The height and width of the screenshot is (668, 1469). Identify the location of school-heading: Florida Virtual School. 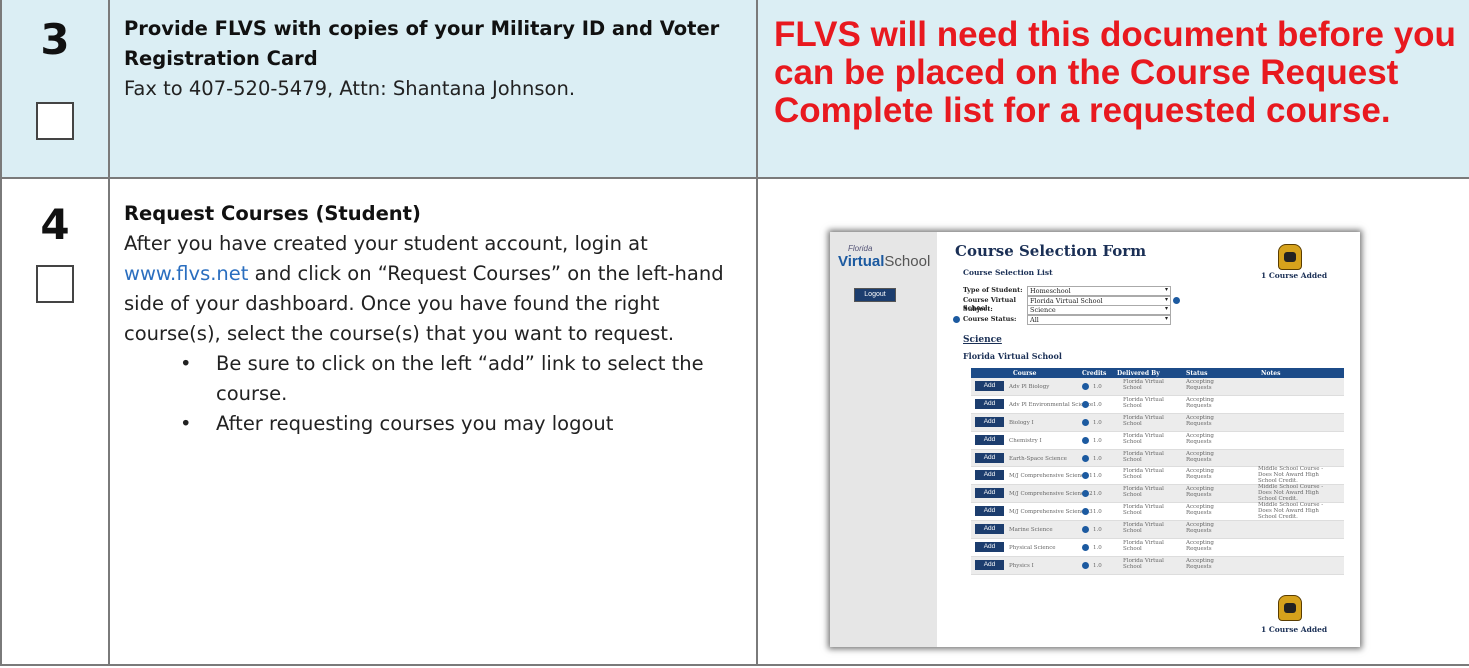
(1012, 356).